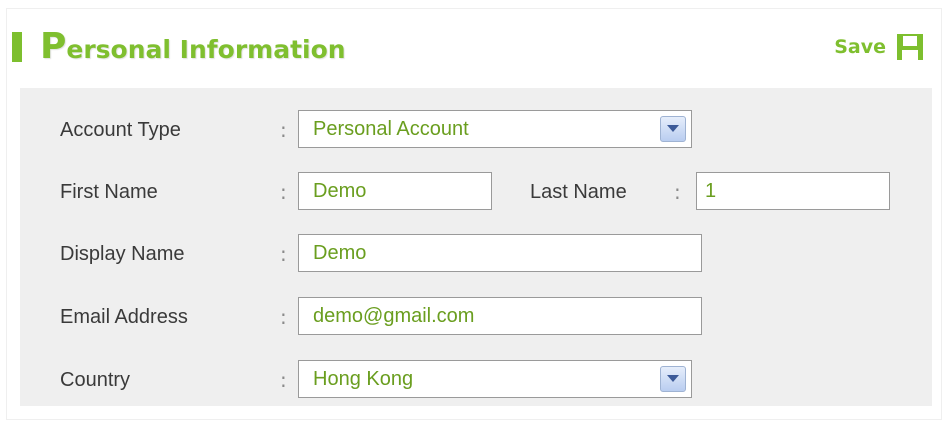  I want to click on save-button: Save, so click(879, 47).